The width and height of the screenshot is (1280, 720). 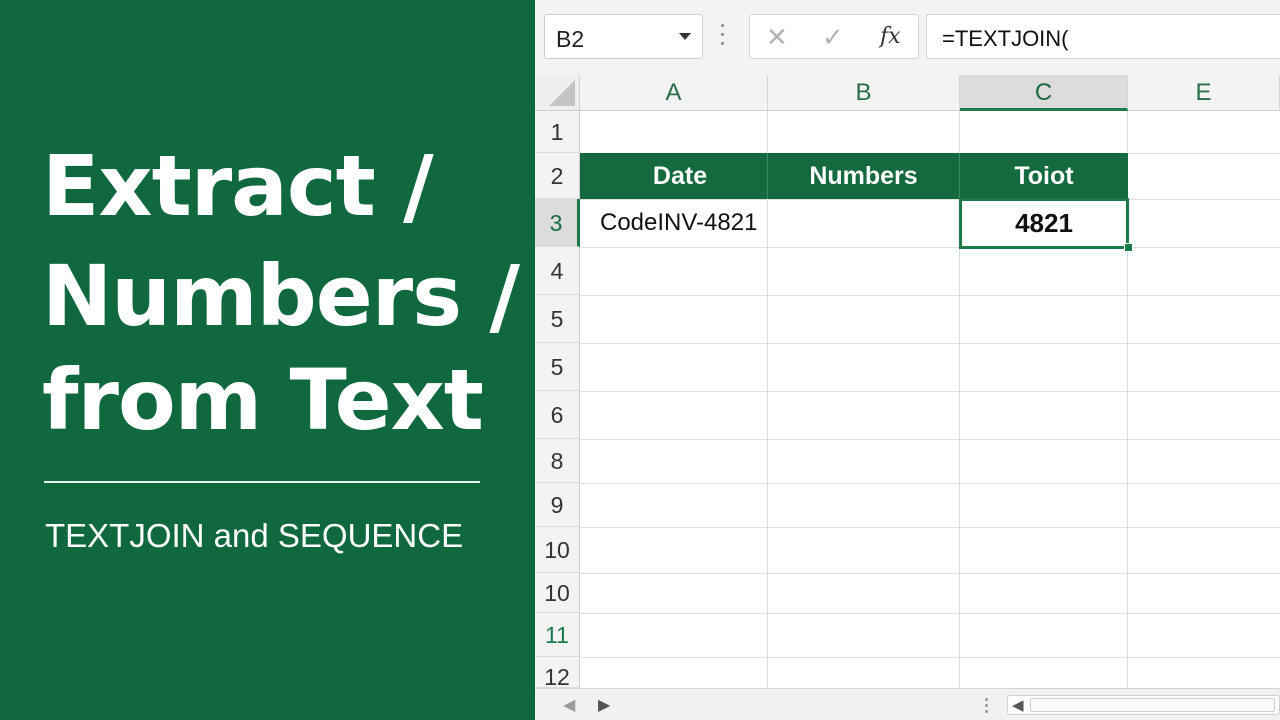 I want to click on previous-sheet-icon: ◀, so click(x=569, y=705).